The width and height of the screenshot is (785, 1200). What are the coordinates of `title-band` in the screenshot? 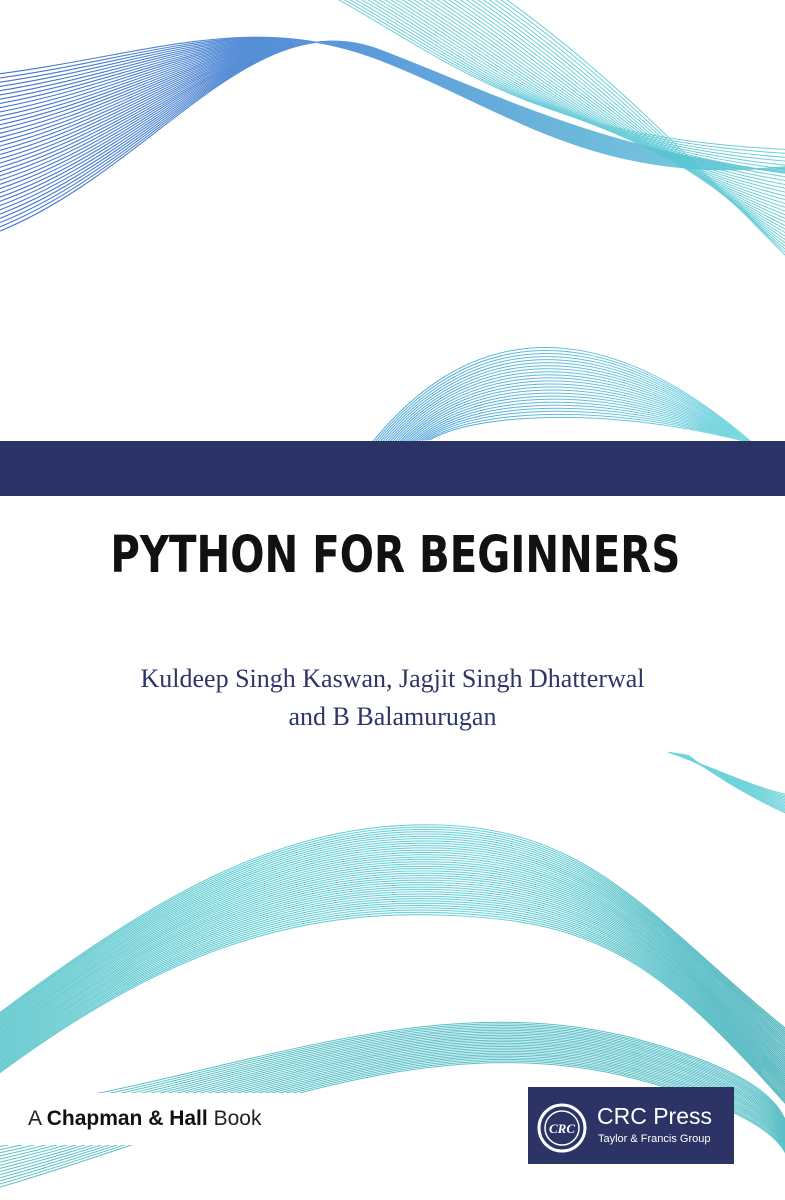 It's located at (392, 468).